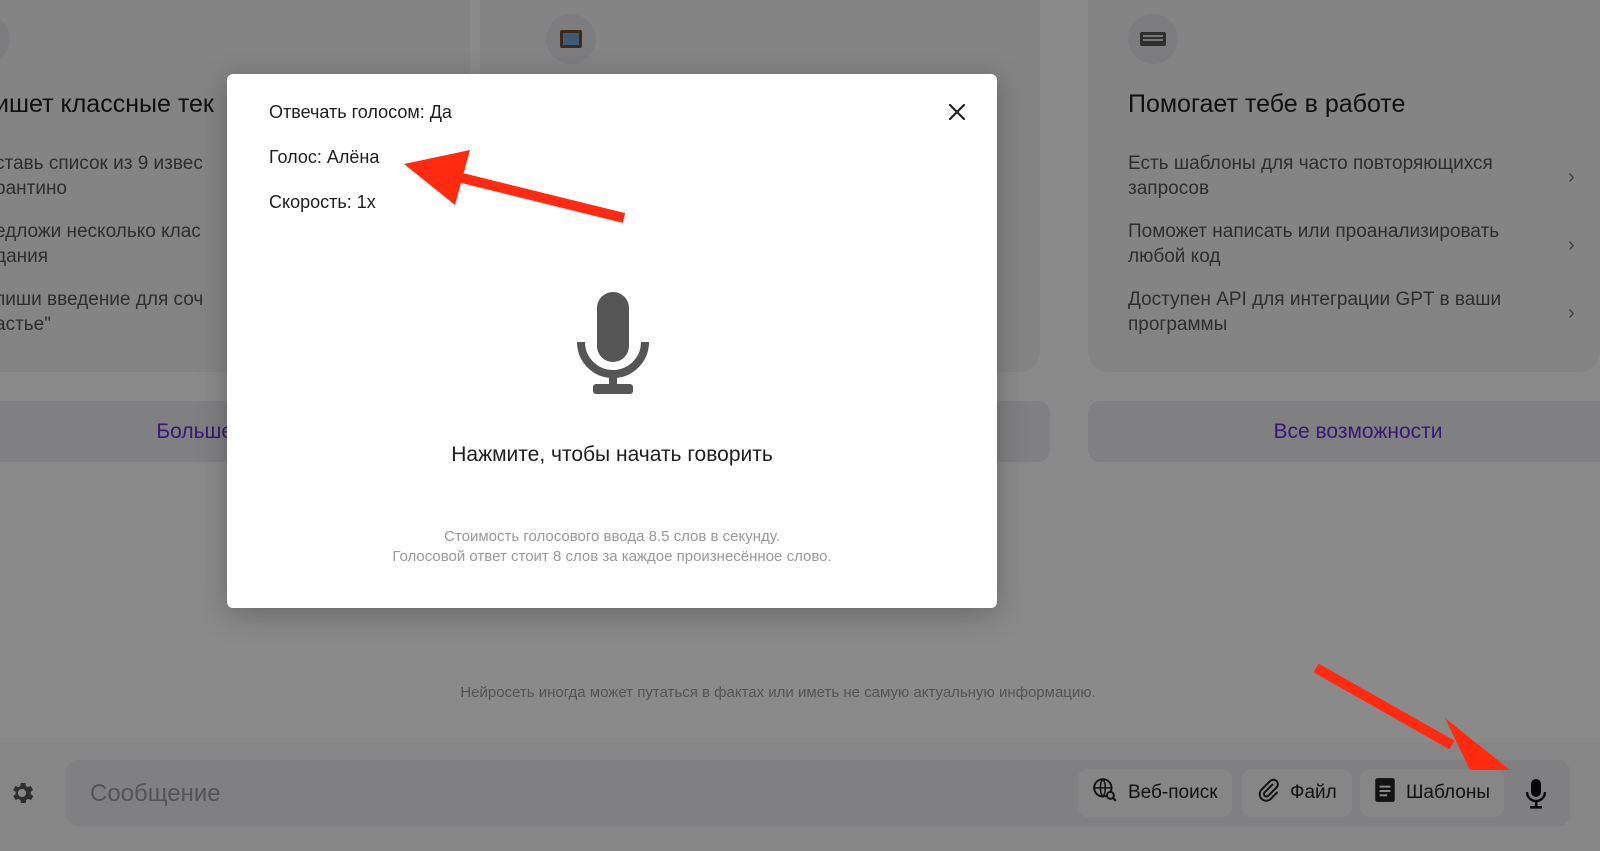  I want to click on close-icon, so click(957, 112).